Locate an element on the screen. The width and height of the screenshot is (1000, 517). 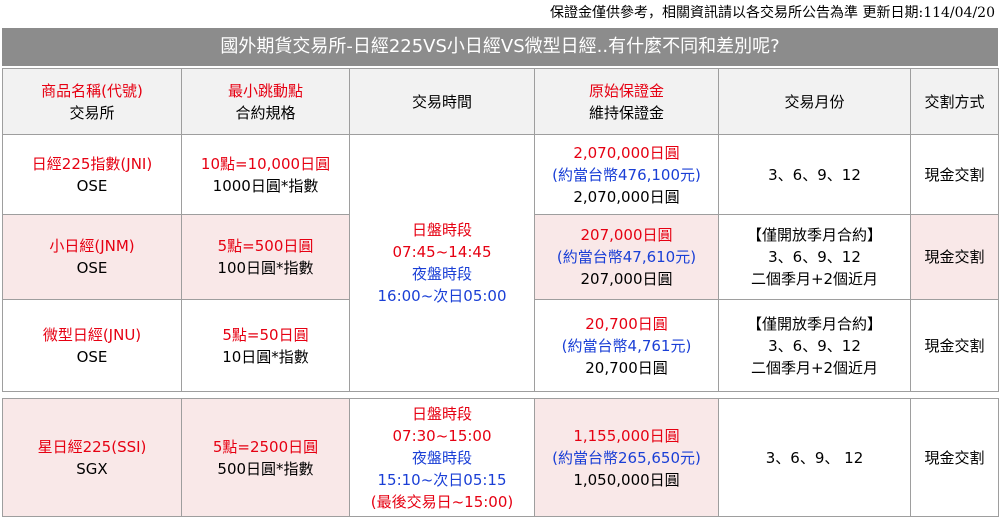
trading-months: 3、6、9、 12 is located at coordinates (814, 457).